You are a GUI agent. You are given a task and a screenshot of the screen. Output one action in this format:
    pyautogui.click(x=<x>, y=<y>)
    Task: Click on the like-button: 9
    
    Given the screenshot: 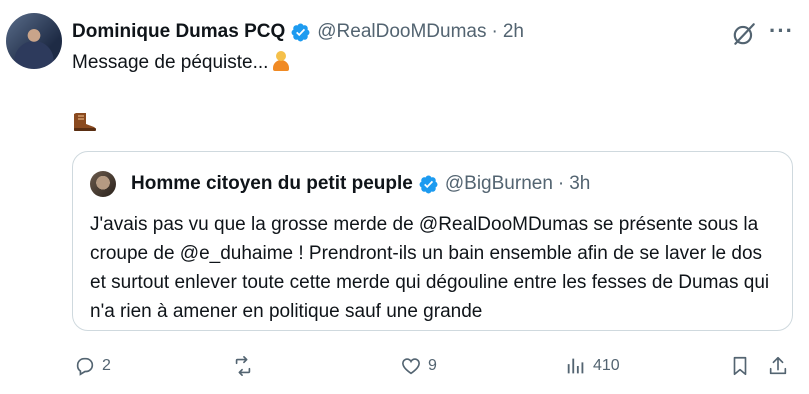 What is the action you would take?
    pyautogui.click(x=418, y=366)
    